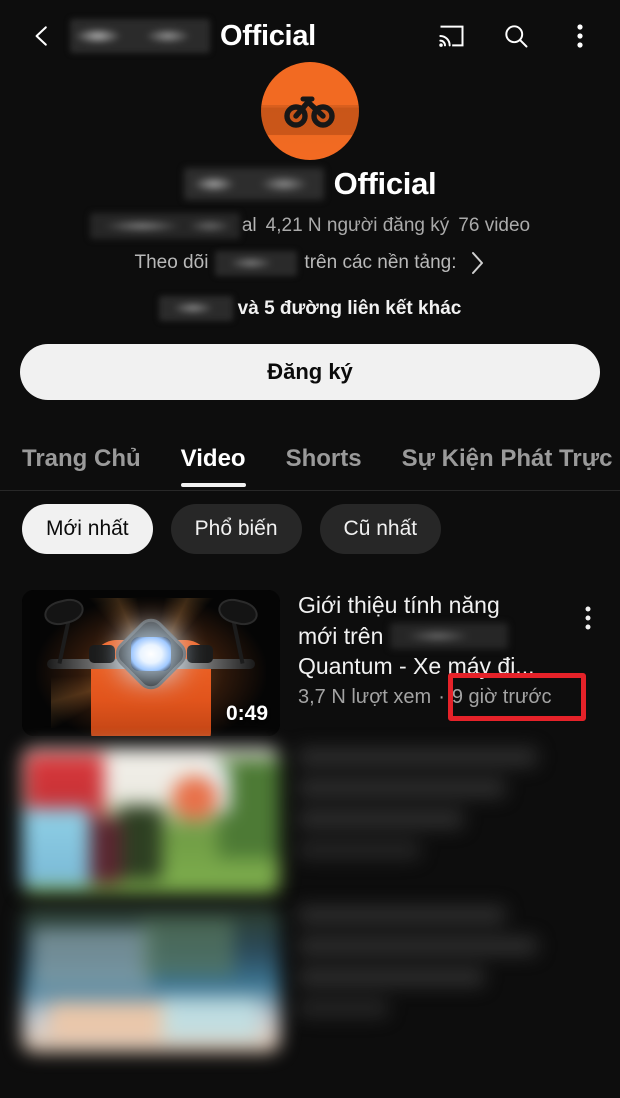 The height and width of the screenshot is (1098, 620). I want to click on tab-trang-chu: Trang Chủ, so click(81, 459).